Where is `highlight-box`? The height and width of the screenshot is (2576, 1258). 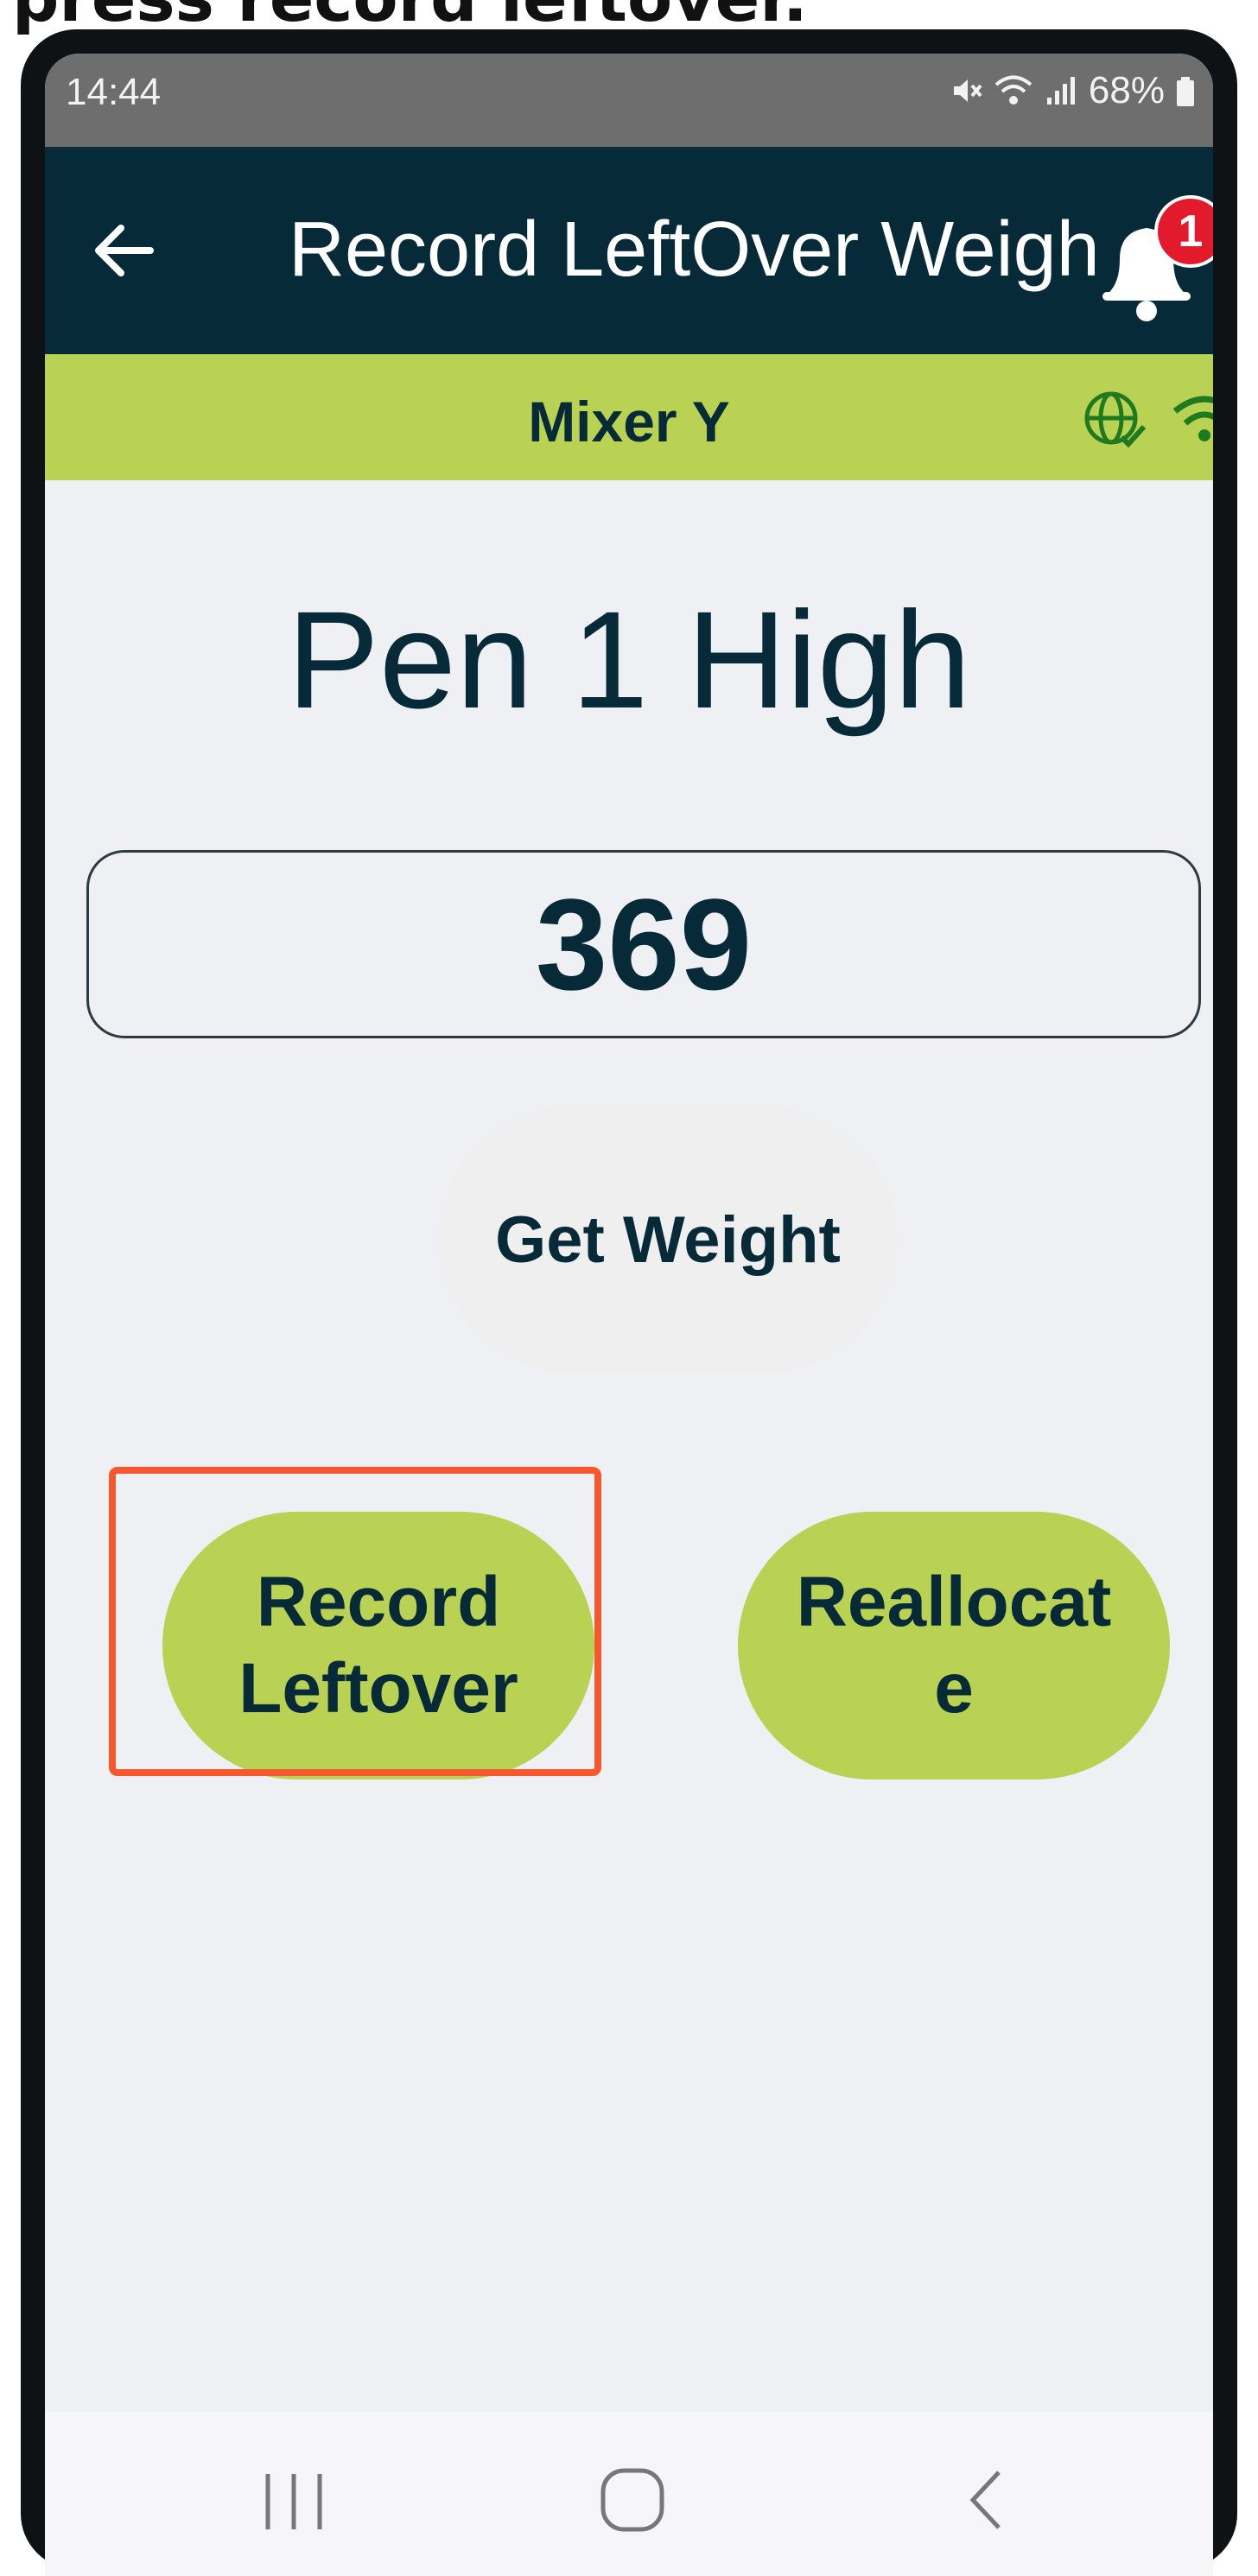 highlight-box is located at coordinates (355, 1621).